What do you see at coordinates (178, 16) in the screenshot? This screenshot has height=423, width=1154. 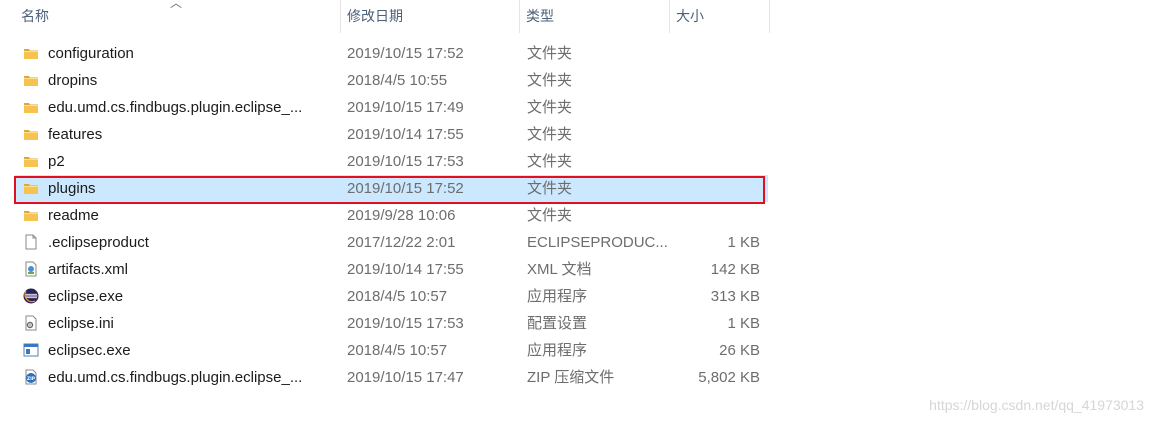 I see `column-header-name: 名称` at bounding box center [178, 16].